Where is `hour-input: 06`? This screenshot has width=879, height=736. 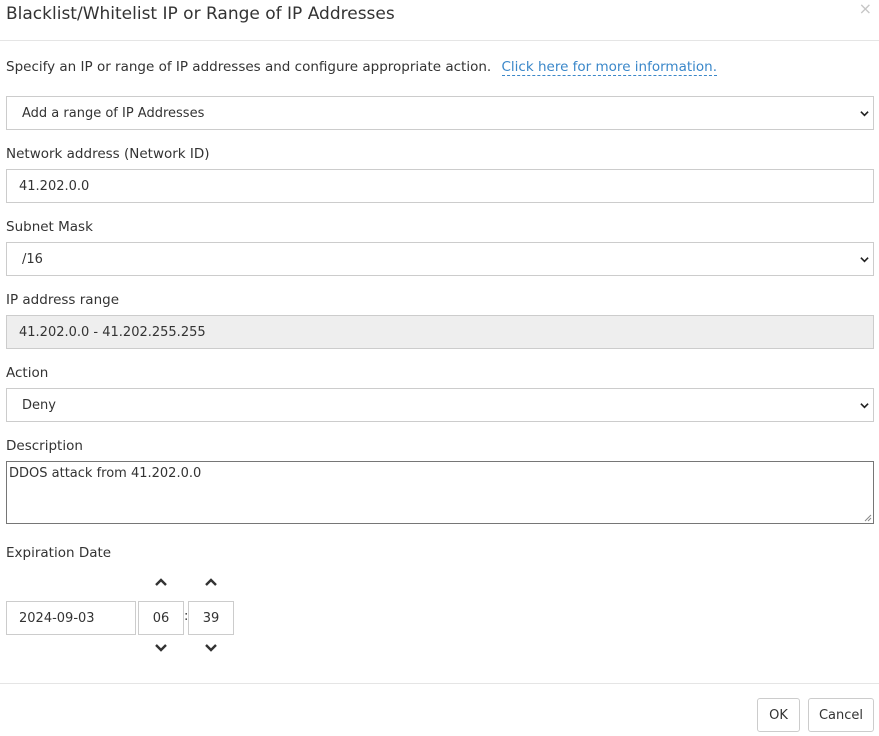
hour-input: 06 is located at coordinates (161, 618).